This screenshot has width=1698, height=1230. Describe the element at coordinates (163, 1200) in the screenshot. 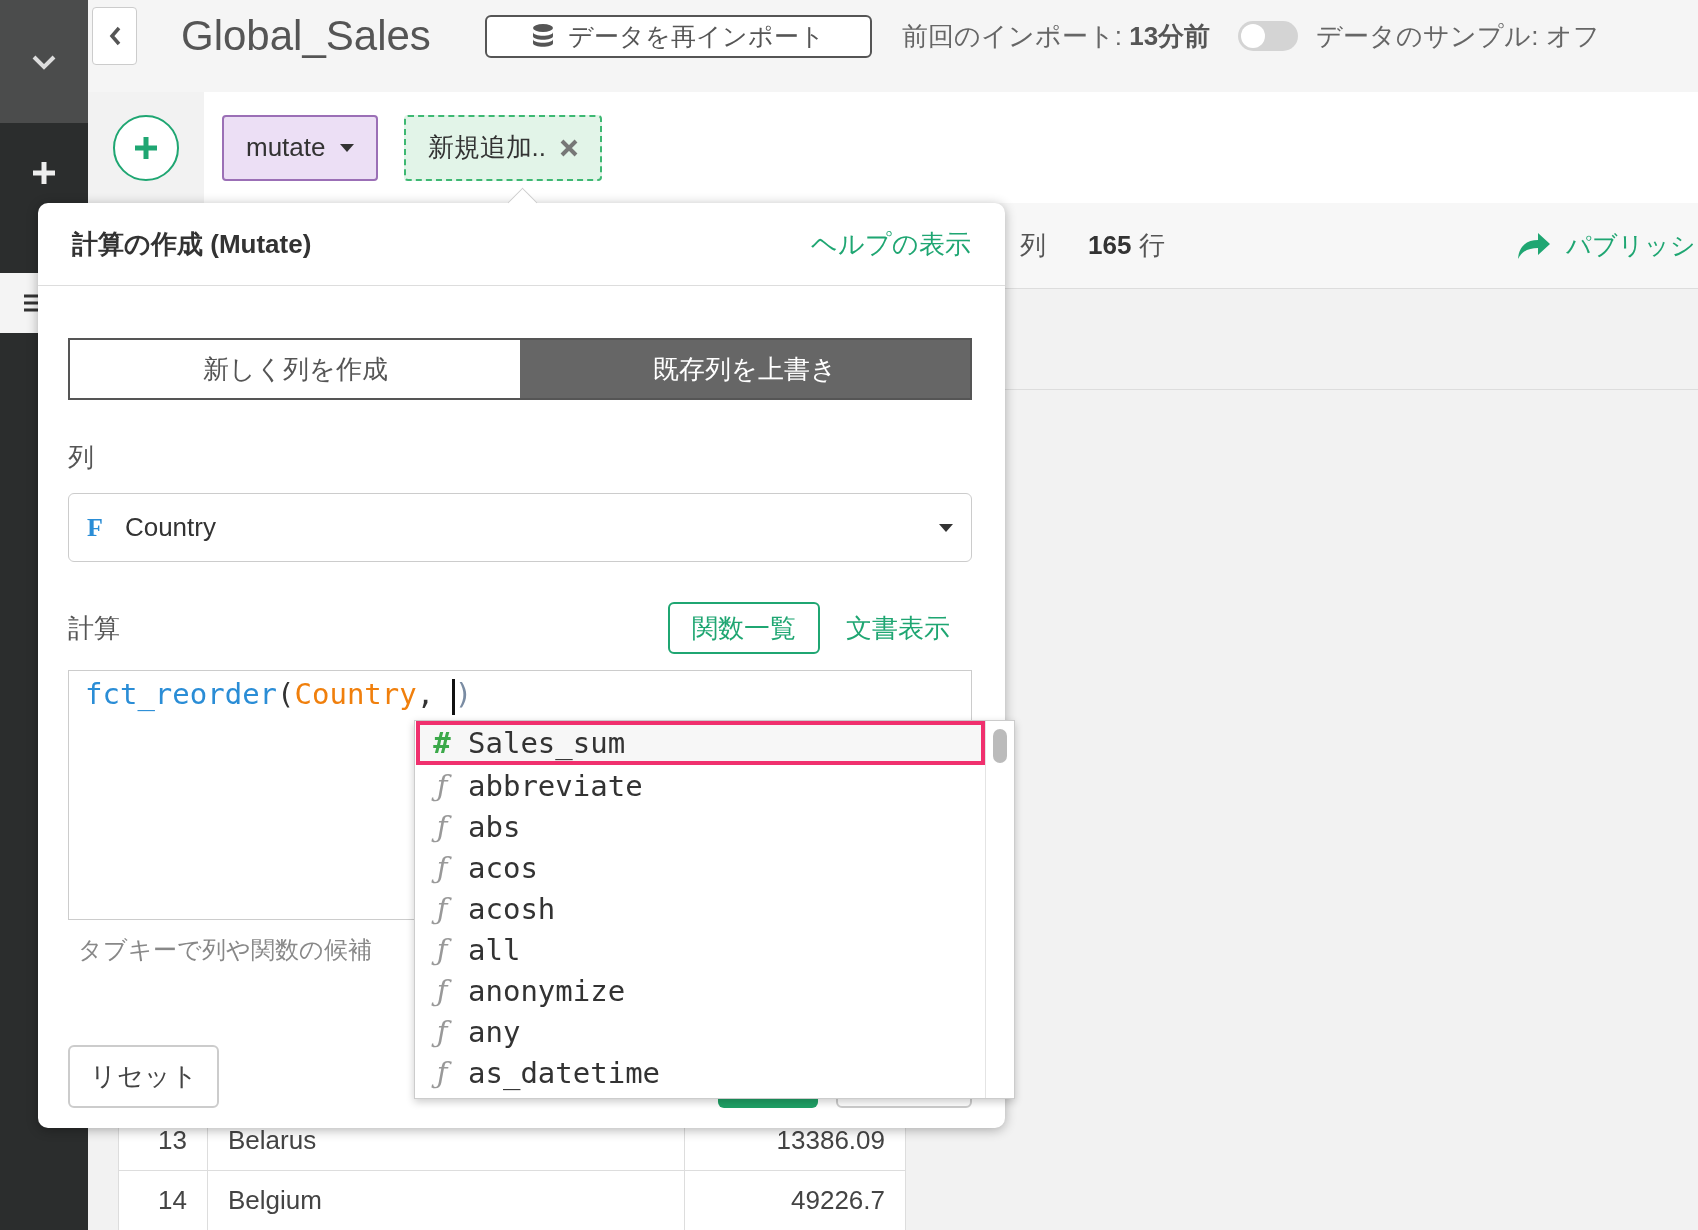

I see `row-number: 14` at that location.